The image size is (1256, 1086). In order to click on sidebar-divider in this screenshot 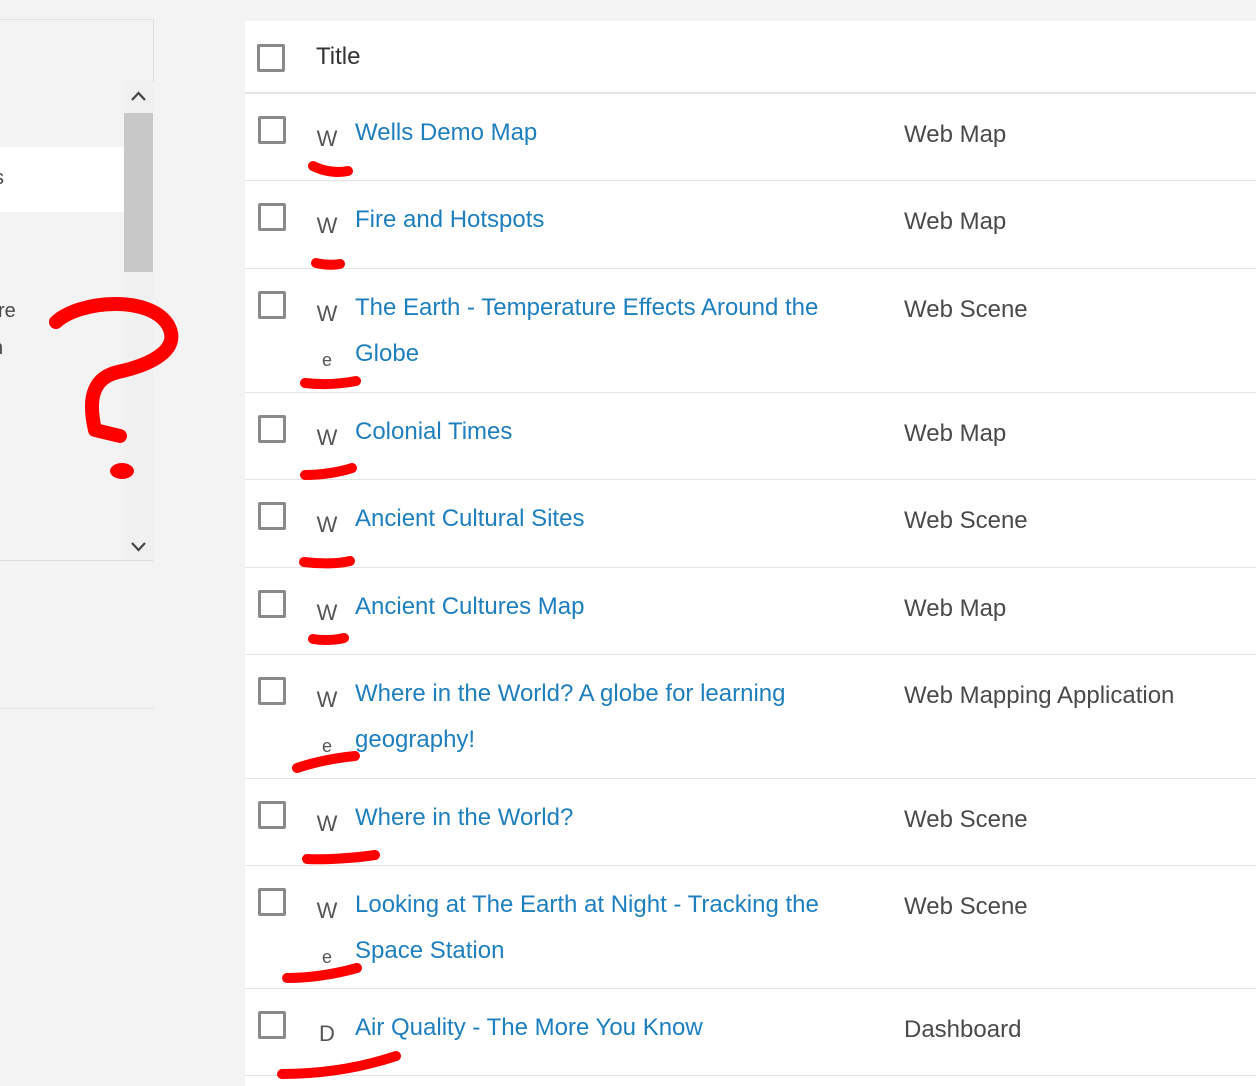, I will do `click(77, 708)`.